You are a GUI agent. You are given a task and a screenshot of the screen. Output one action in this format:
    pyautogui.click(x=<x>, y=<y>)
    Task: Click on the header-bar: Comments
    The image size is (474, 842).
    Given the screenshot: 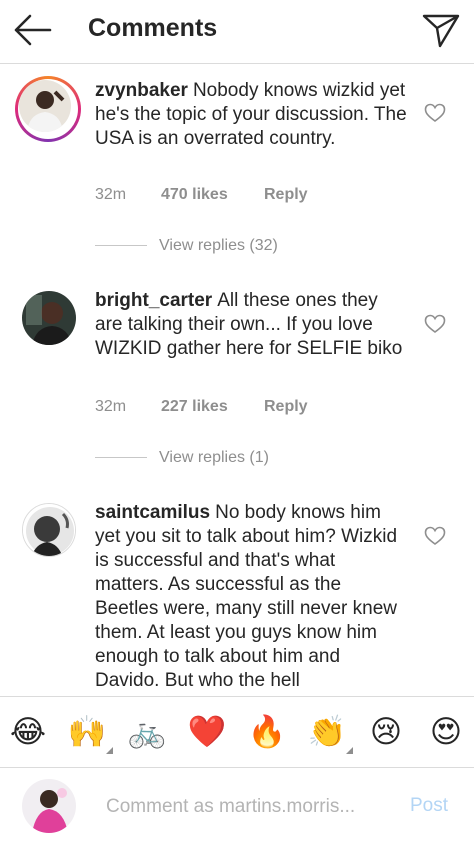 What is the action you would take?
    pyautogui.click(x=237, y=32)
    